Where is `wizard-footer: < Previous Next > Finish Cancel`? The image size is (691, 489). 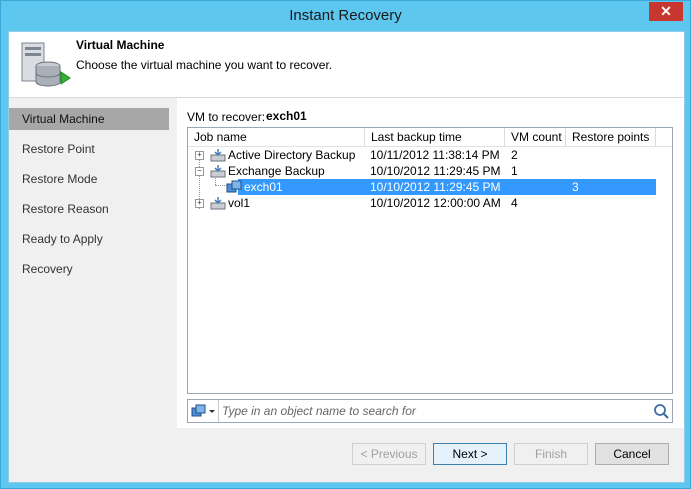 wizard-footer: < Previous Next > Finish Cancel is located at coordinates (430, 455).